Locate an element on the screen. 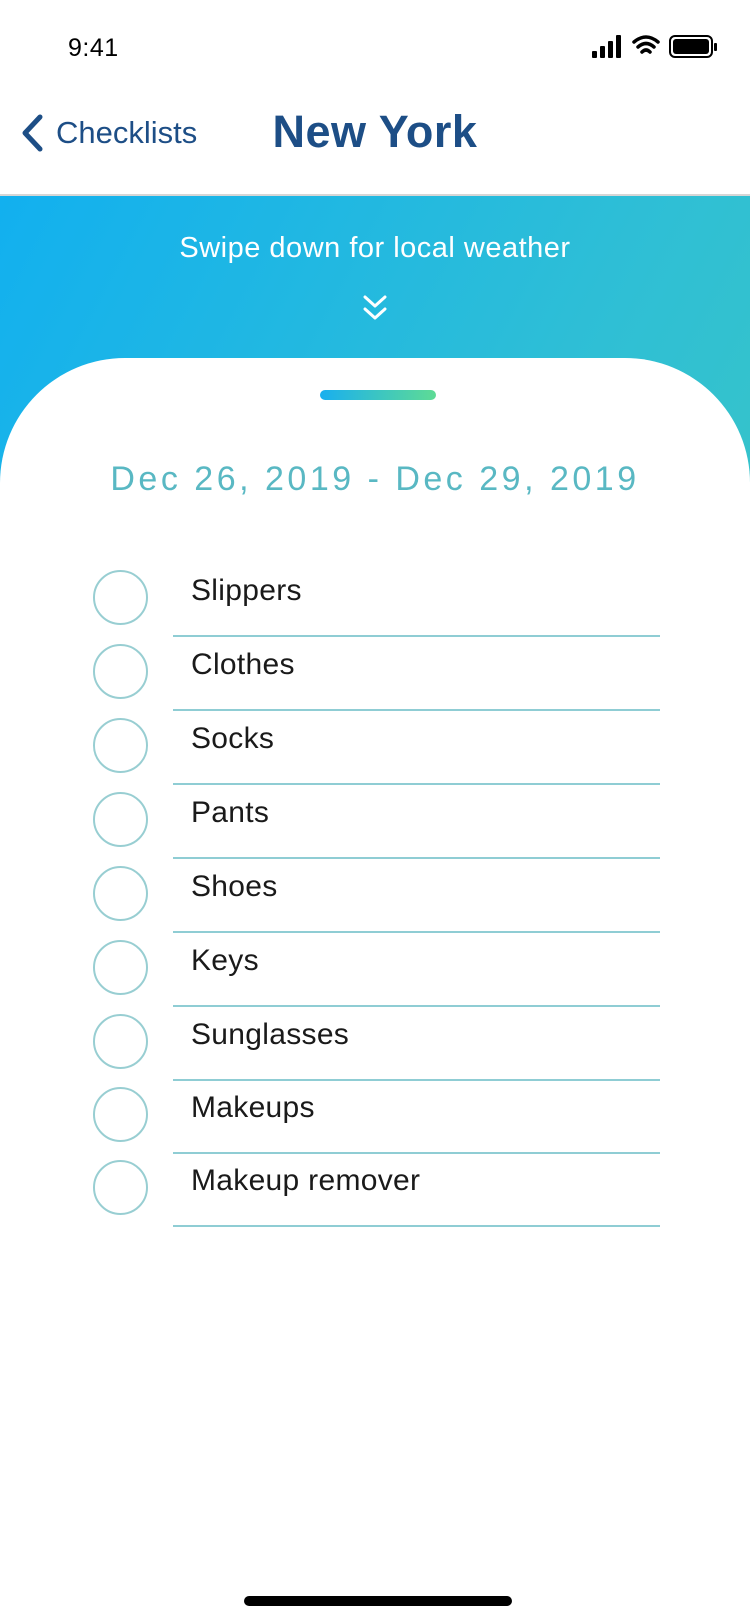 The height and width of the screenshot is (1624, 750). item-label: Slippers is located at coordinates (246, 590).